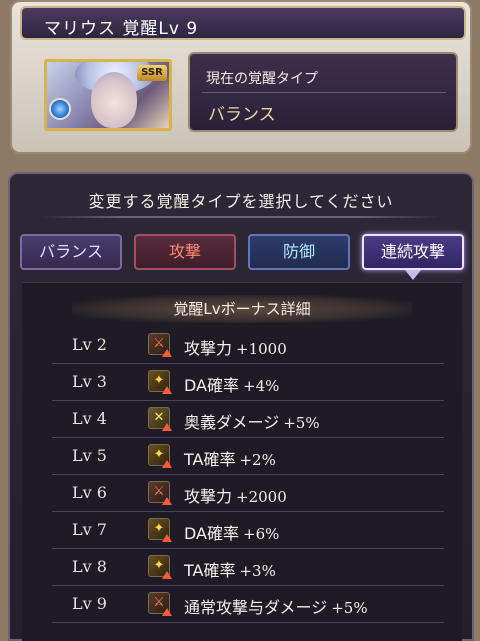  What do you see at coordinates (261, 386) in the screenshot?
I see `bonus-value: +4%` at bounding box center [261, 386].